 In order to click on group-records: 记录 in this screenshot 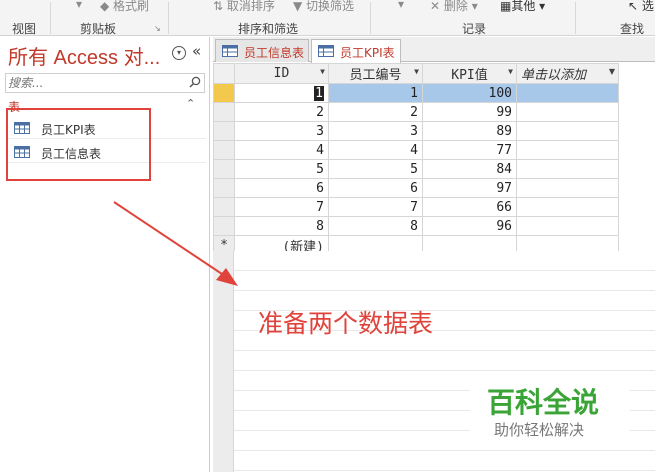, I will do `click(474, 29)`.